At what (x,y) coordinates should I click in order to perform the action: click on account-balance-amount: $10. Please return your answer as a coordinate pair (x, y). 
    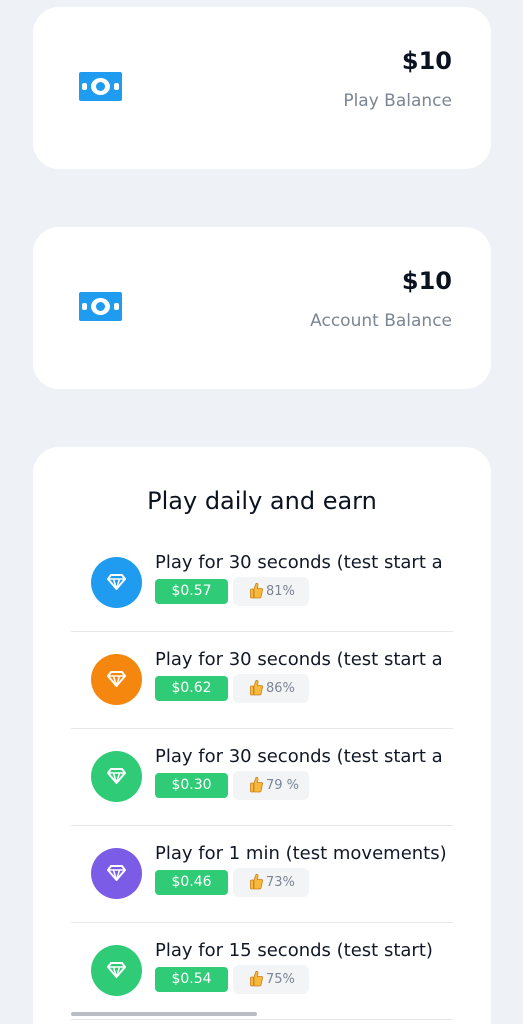
    Looking at the image, I should click on (426, 281).